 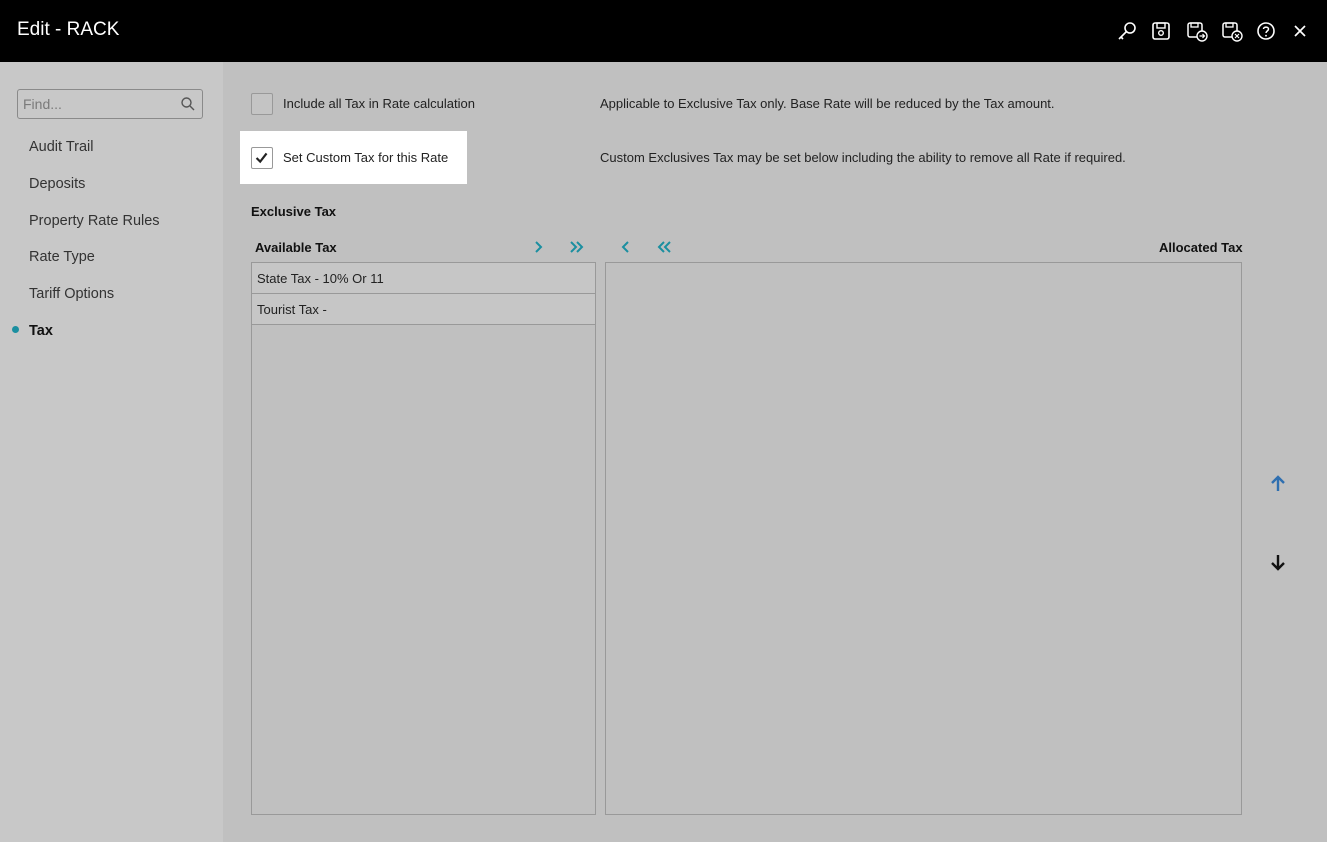 I want to click on custom-tax-label: Set Custom Tax for this Rate, so click(x=366, y=157).